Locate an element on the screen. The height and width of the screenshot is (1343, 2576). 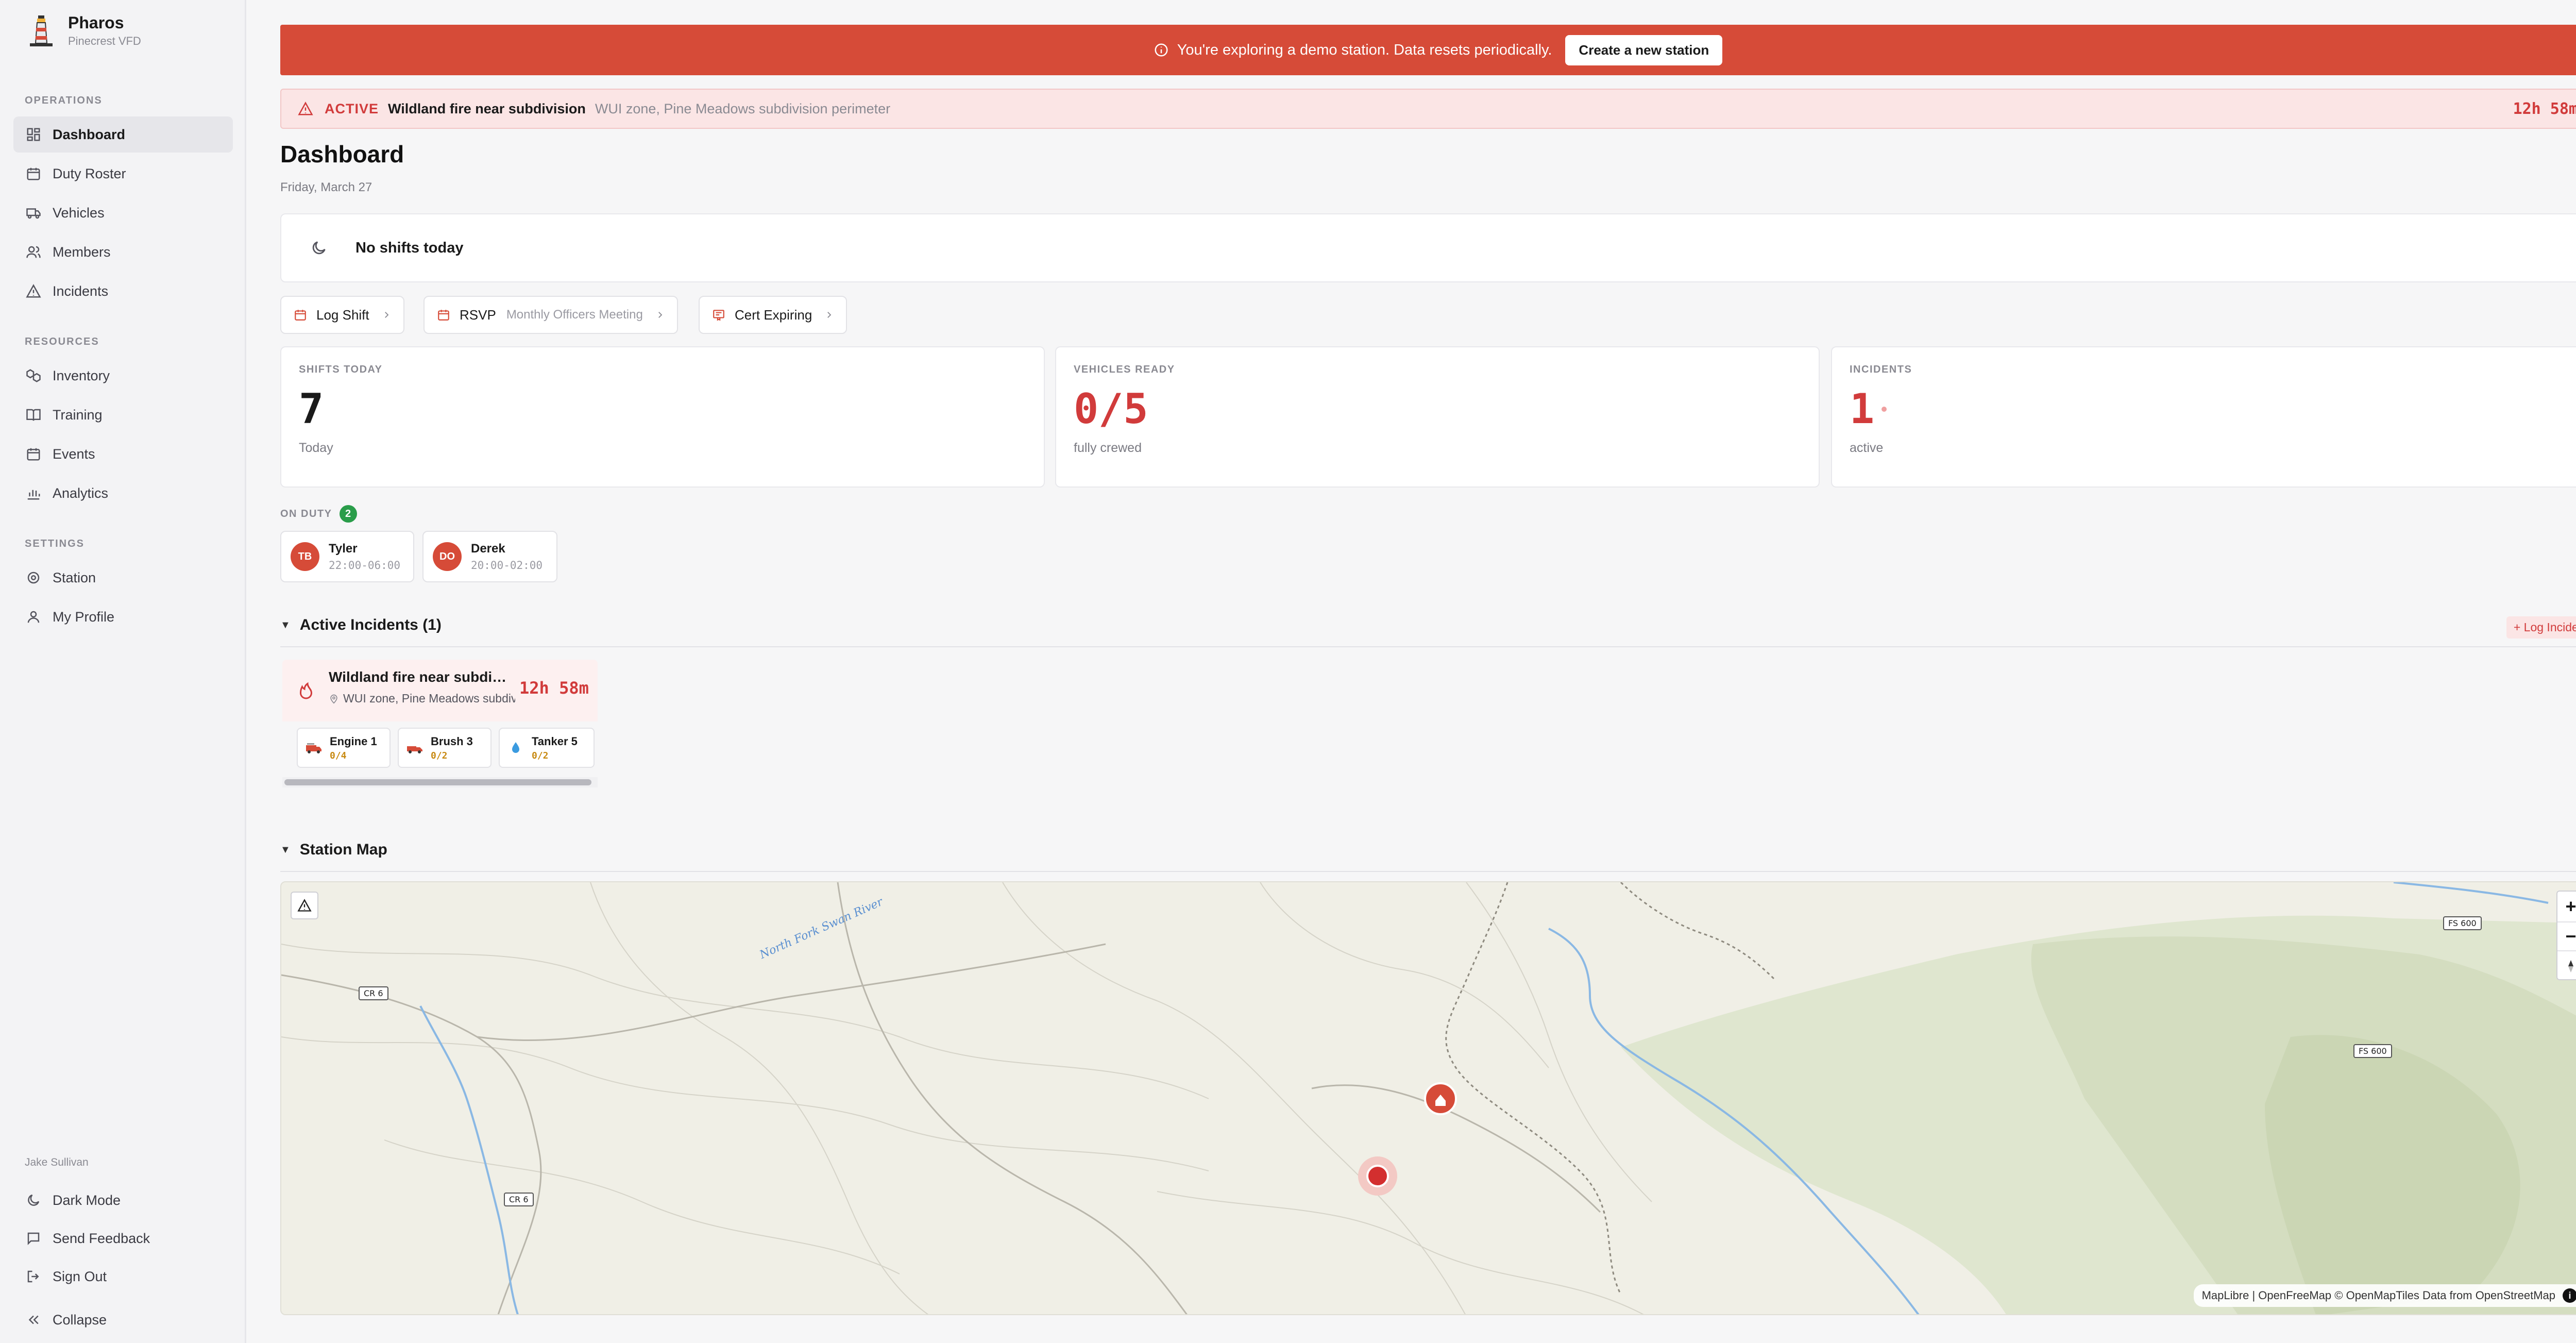
page-date: Friday, March 27 is located at coordinates (326, 187).